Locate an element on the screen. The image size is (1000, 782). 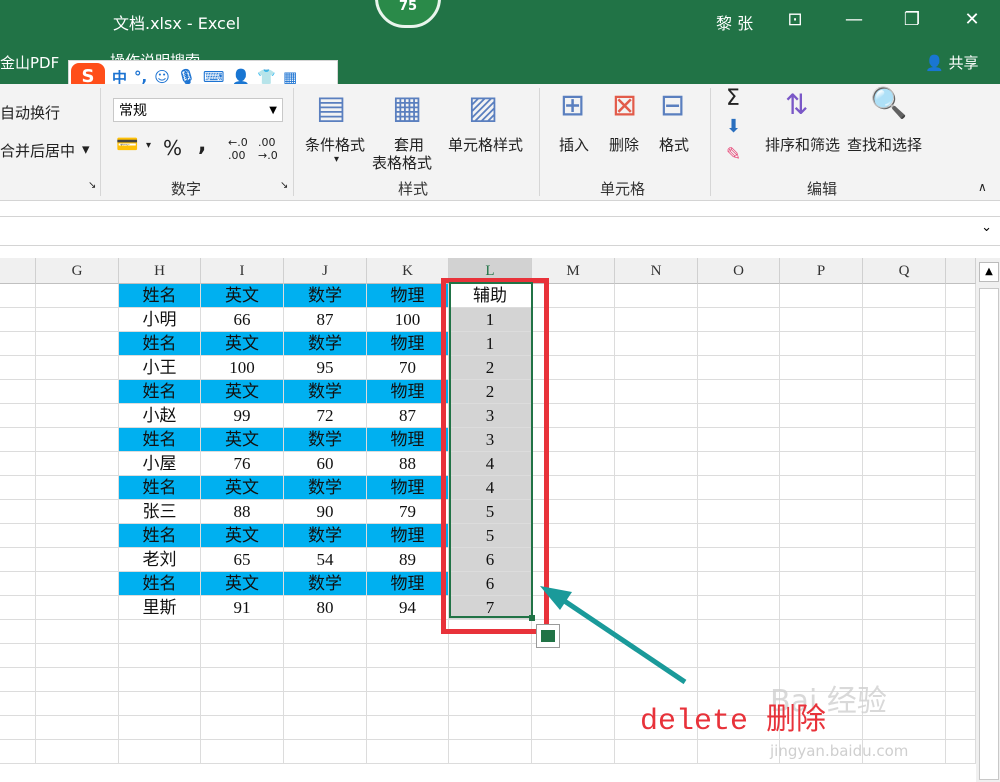
cell-style-icon: ▨ is located at coordinates (483, 107).